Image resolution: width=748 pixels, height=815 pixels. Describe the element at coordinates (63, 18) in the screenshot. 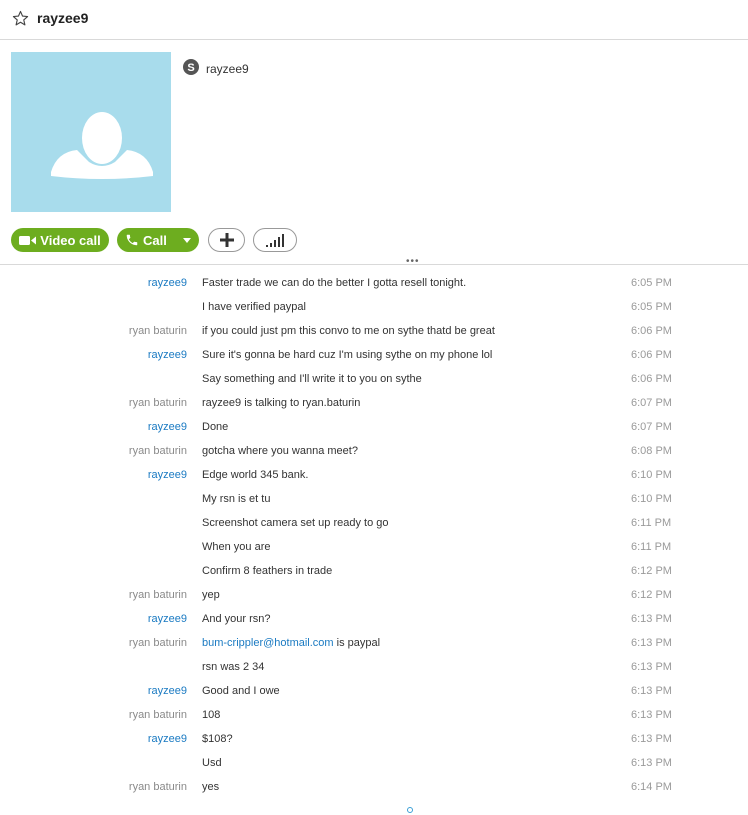

I see `contact-title: rayzee9` at that location.